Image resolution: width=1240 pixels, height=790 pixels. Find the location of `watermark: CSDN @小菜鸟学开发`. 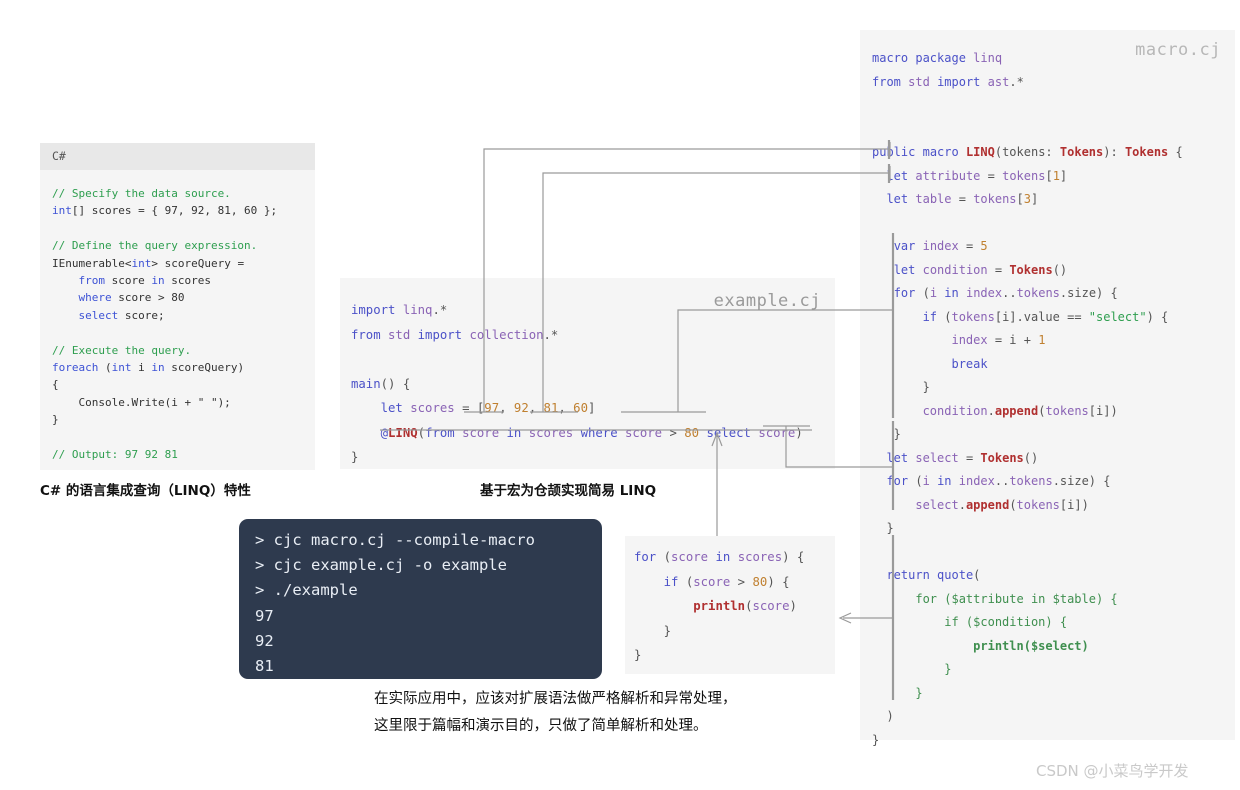

watermark: CSDN @小菜鸟学开发 is located at coordinates (1112, 771).